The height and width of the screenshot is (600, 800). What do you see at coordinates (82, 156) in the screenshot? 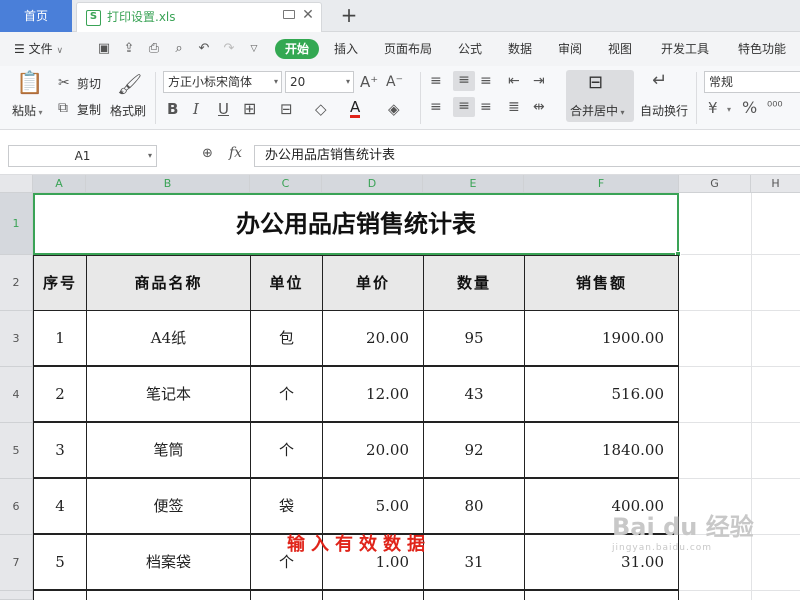
I see `name-box: A1 ▾` at bounding box center [82, 156].